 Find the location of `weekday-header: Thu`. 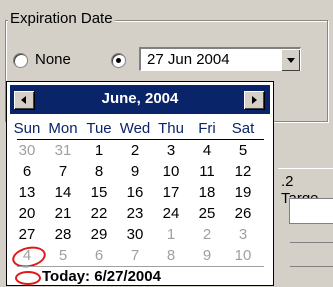

weekday-header: Thu is located at coordinates (171, 128).